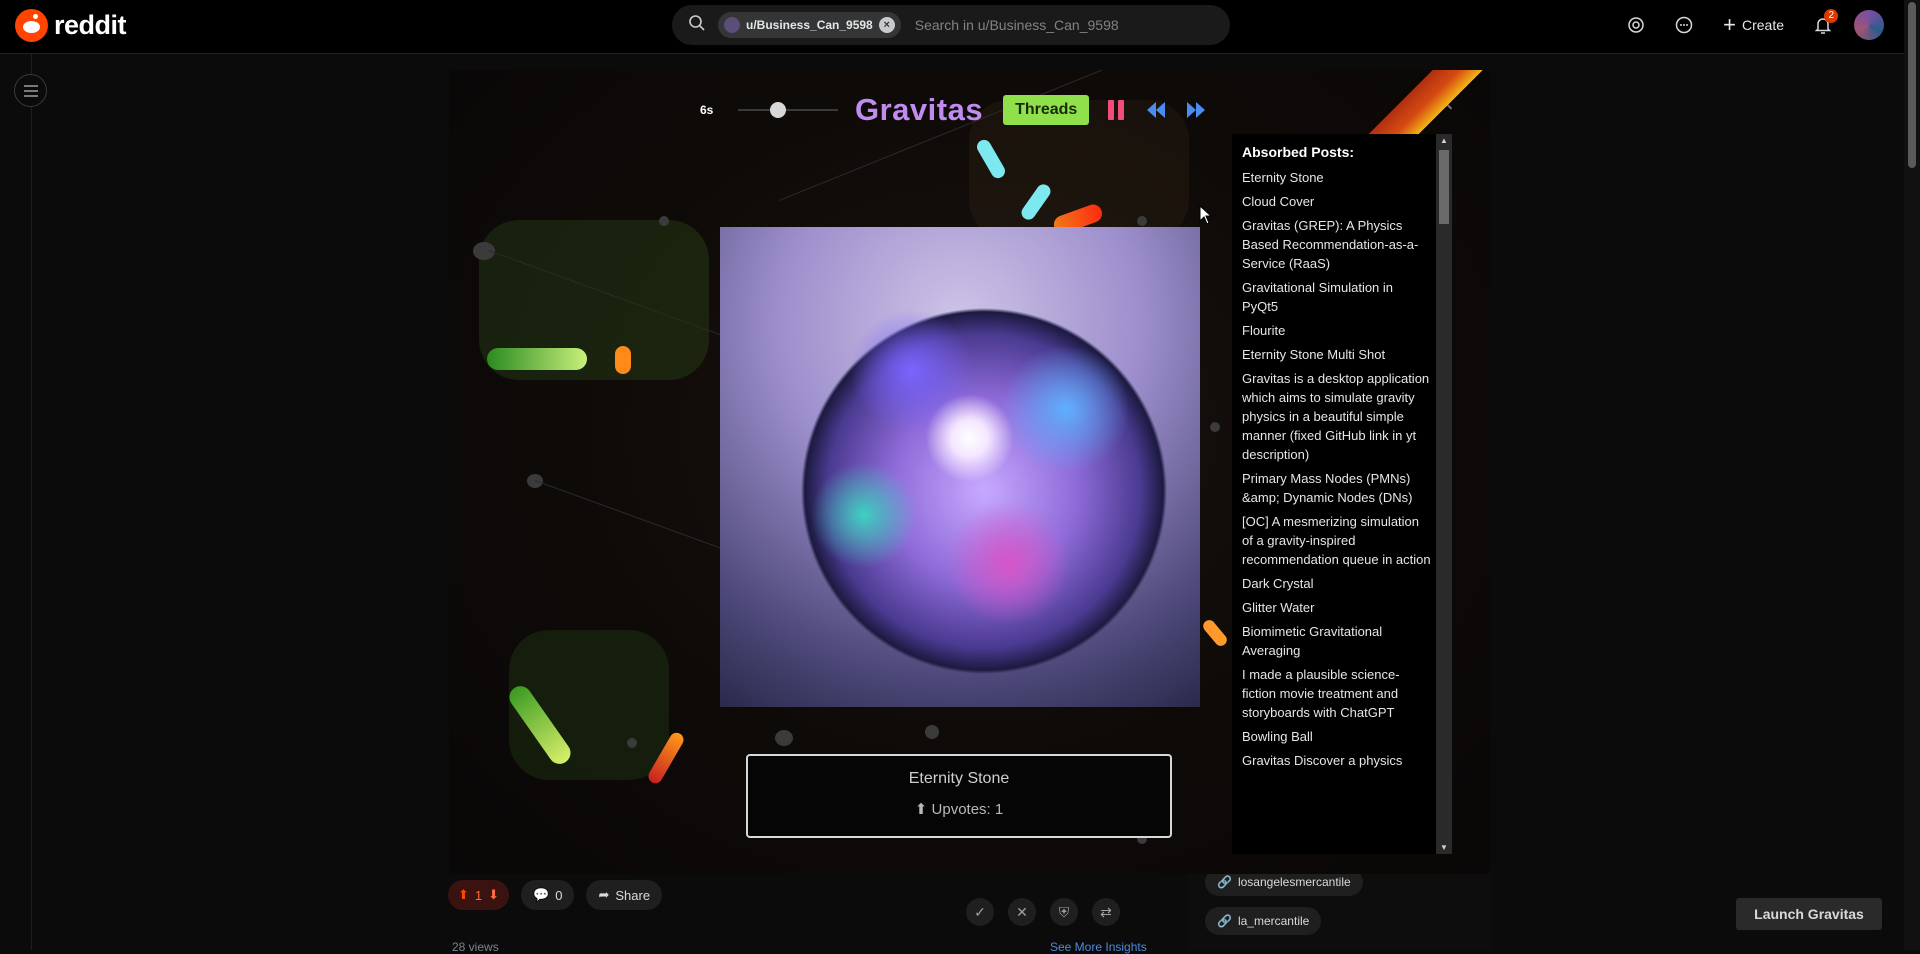 The width and height of the screenshot is (1920, 954). Describe the element at coordinates (1762, 25) in the screenshot. I see `create-label: Create` at that location.